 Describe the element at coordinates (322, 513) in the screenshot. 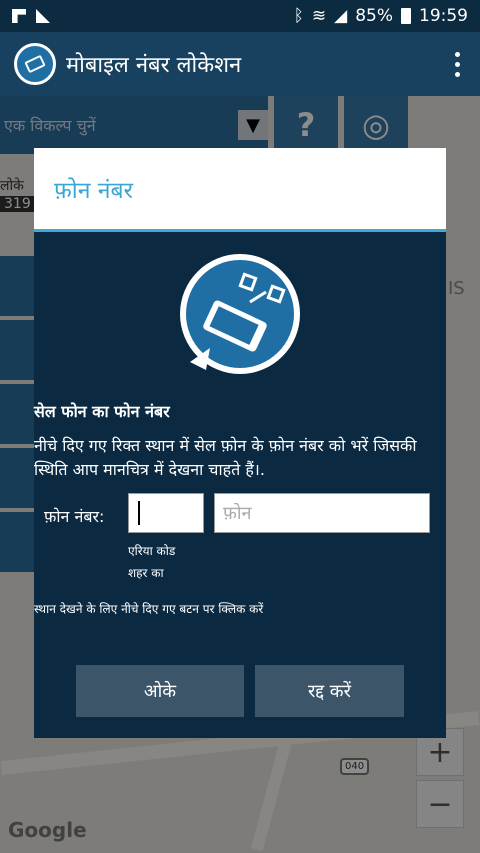

I see `phone-number-input` at that location.